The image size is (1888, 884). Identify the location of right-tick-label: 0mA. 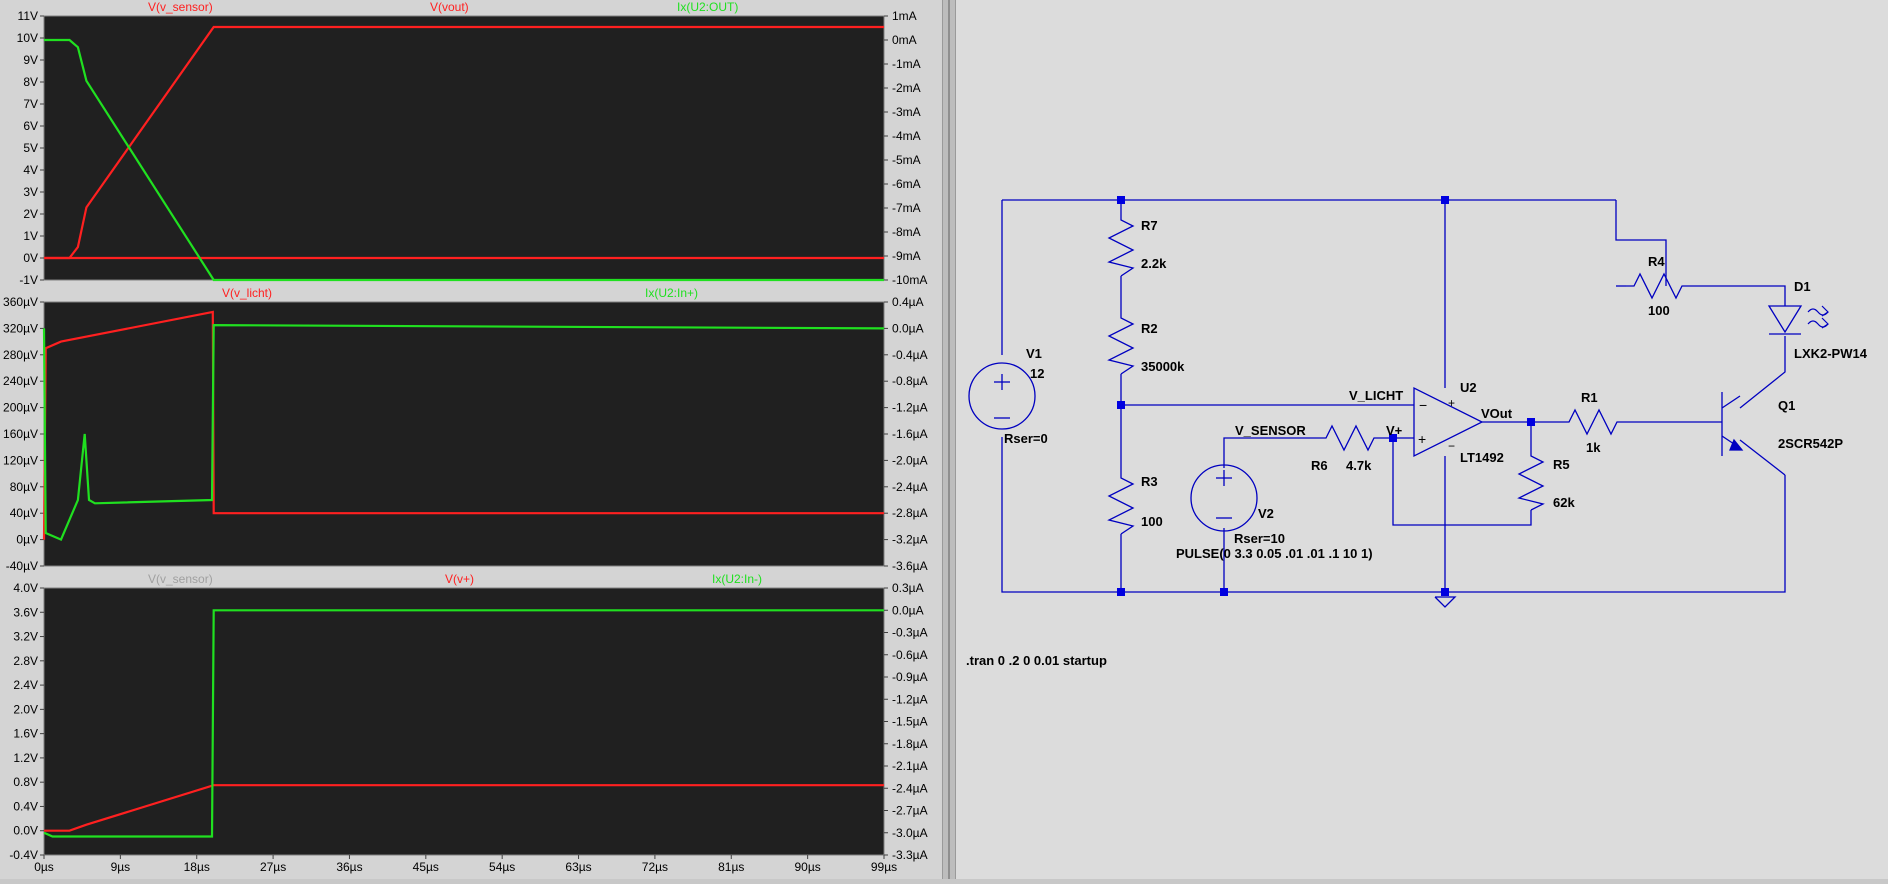
(904, 40).